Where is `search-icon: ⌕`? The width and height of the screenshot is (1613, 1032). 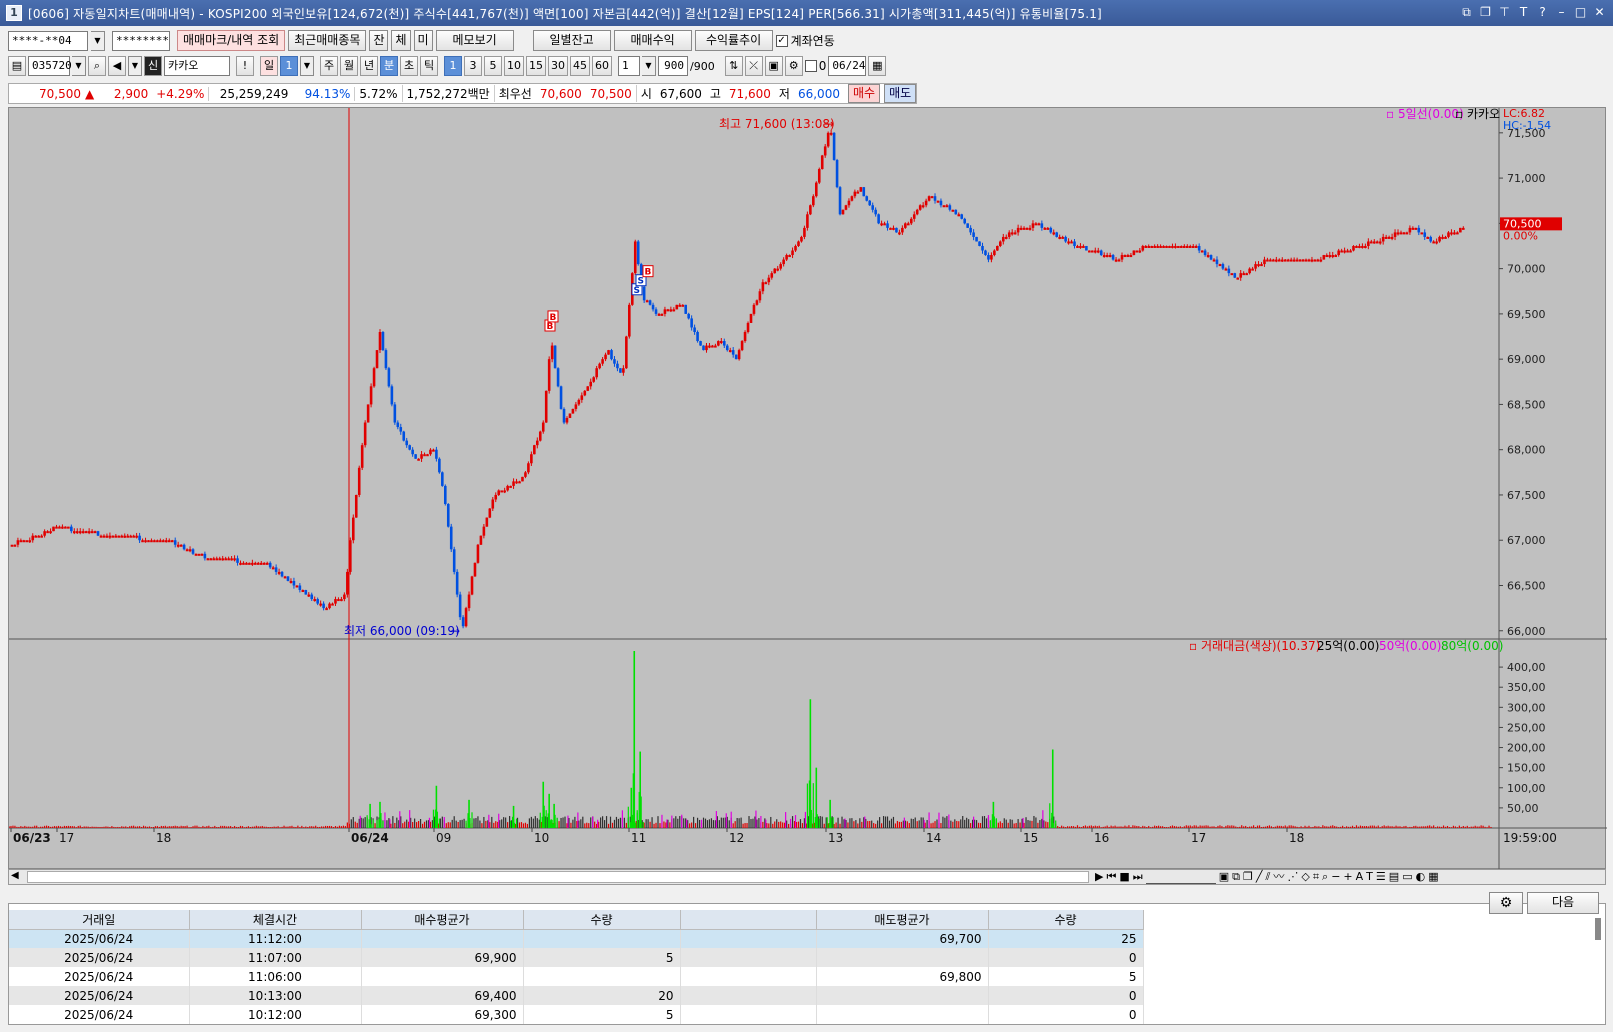
search-icon: ⌕ is located at coordinates (97, 66).